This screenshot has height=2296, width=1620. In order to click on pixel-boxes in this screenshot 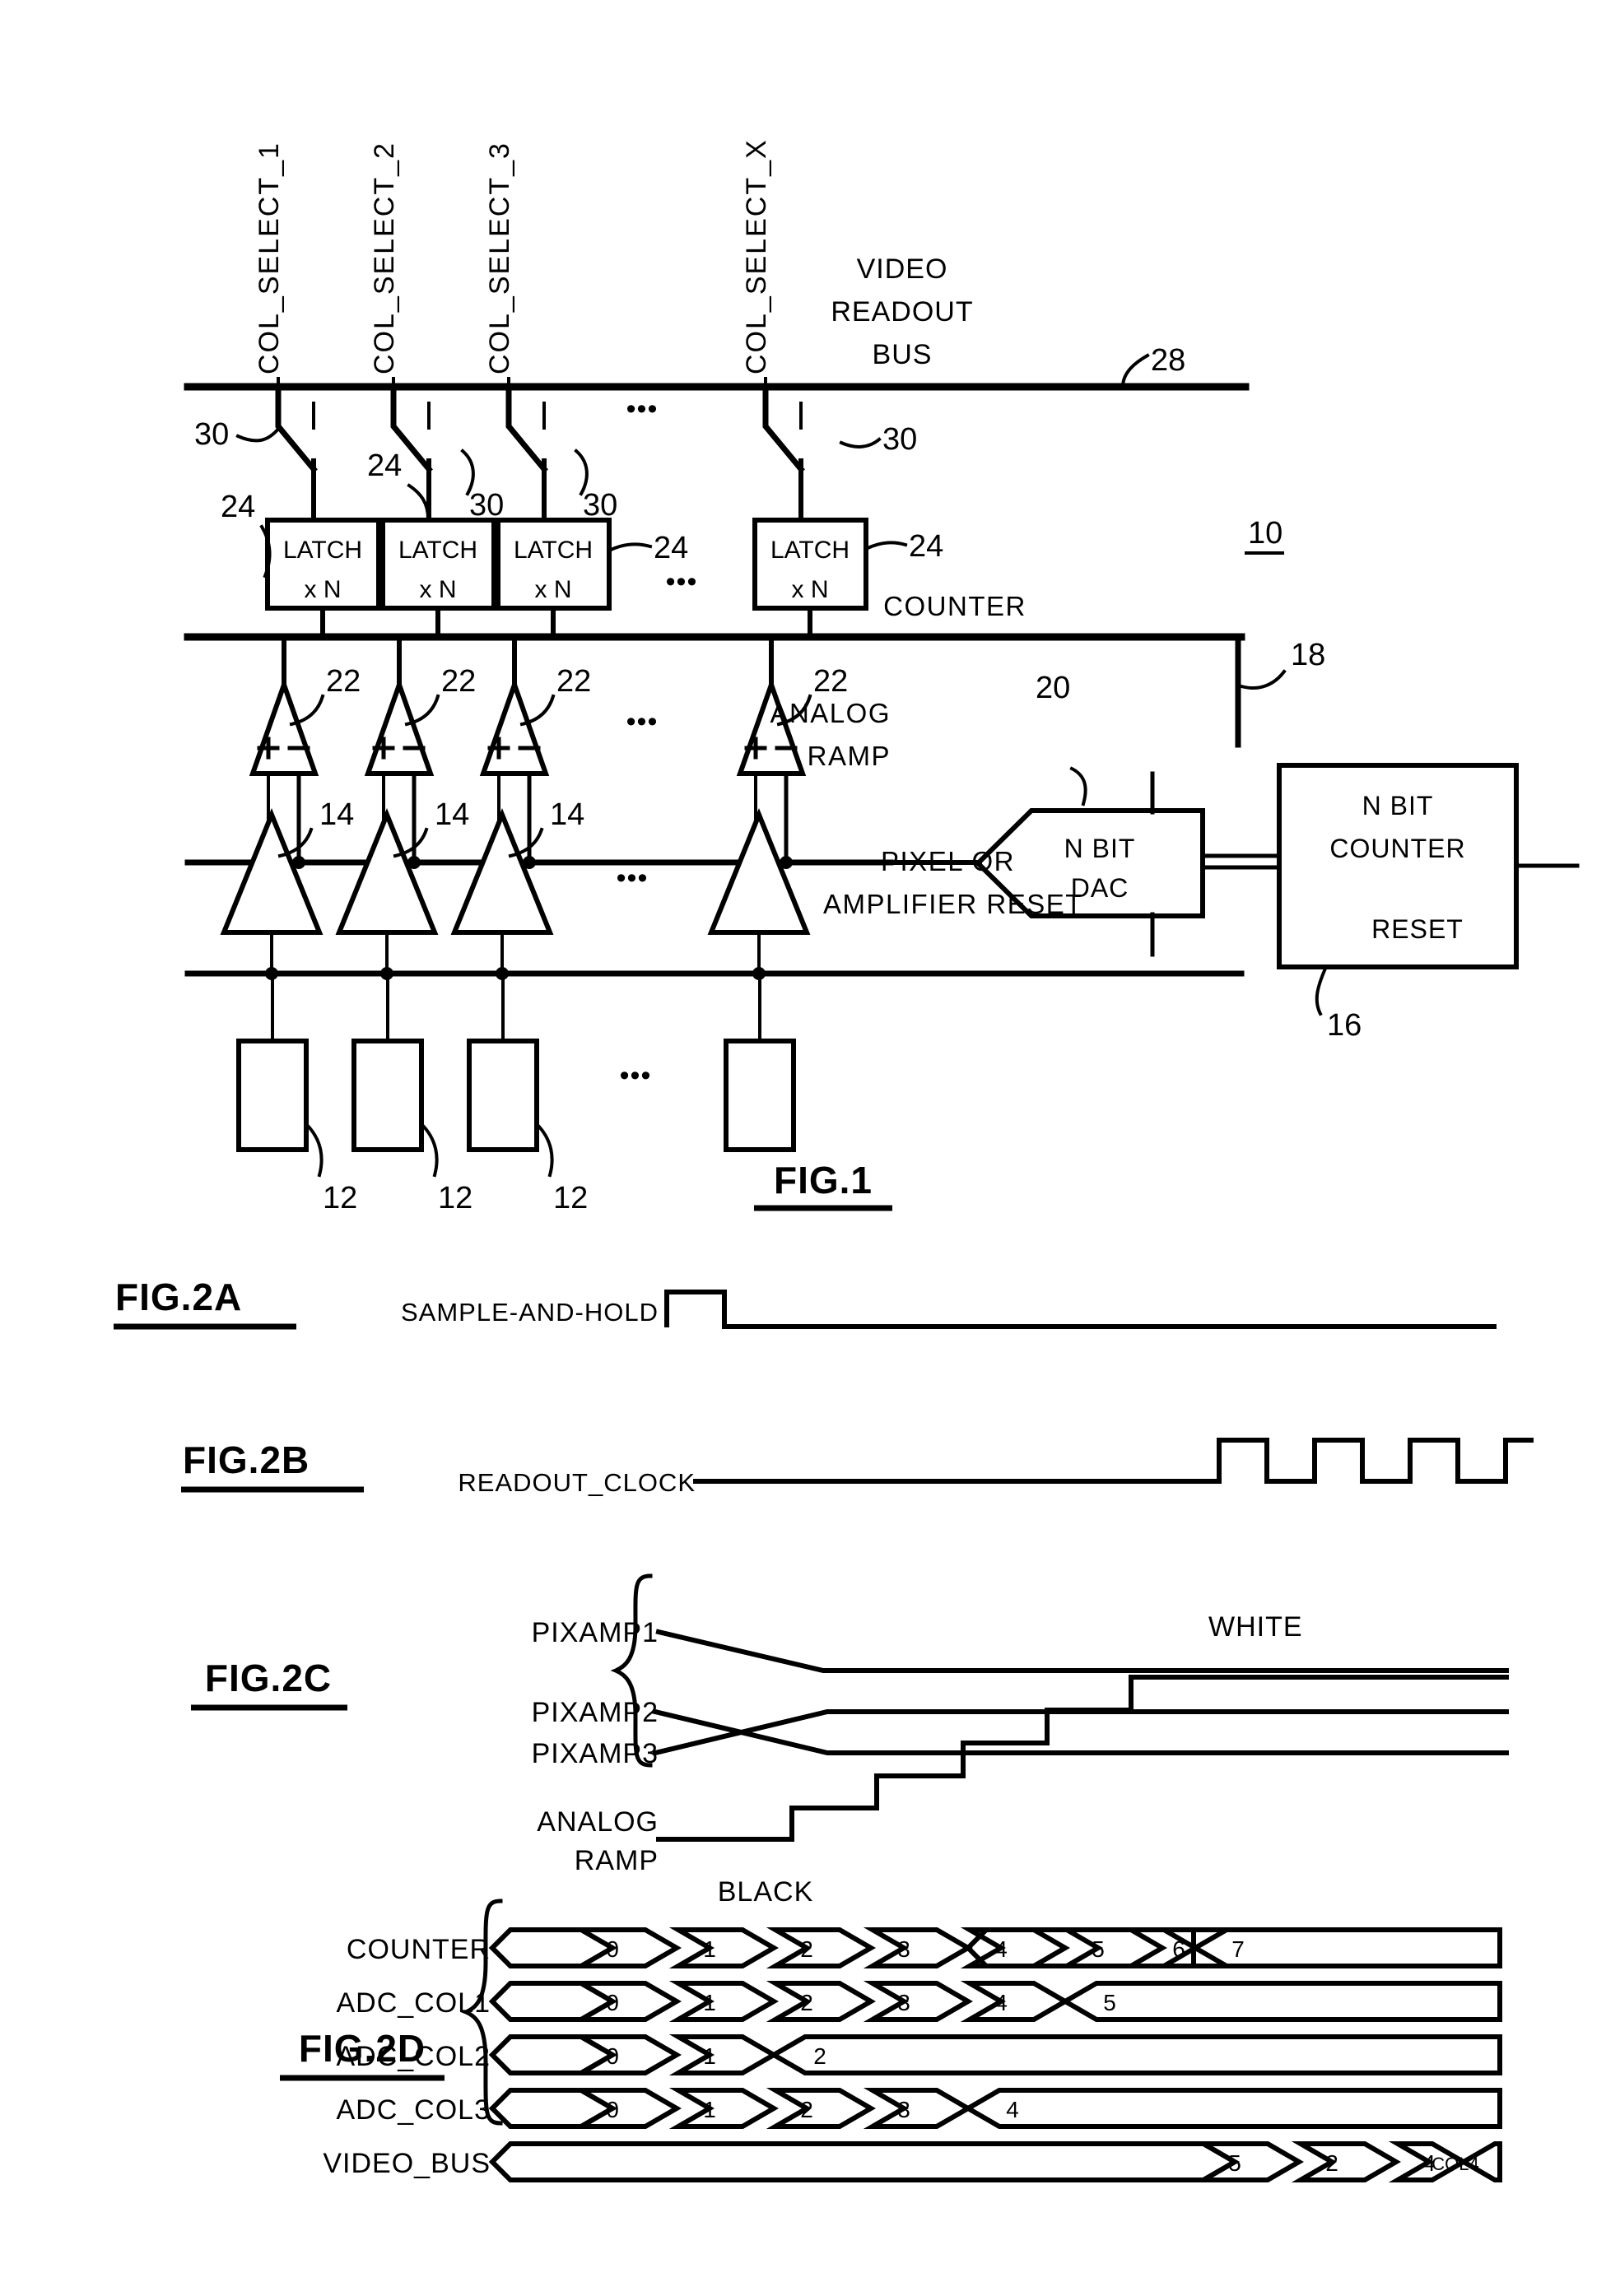, I will do `click(516, 1096)`.